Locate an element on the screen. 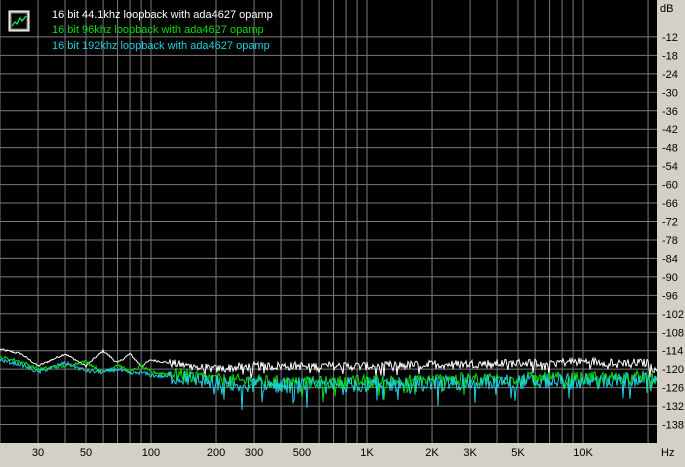 This screenshot has height=467, width=685. y-tick-label: -60 is located at coordinates (670, 186).